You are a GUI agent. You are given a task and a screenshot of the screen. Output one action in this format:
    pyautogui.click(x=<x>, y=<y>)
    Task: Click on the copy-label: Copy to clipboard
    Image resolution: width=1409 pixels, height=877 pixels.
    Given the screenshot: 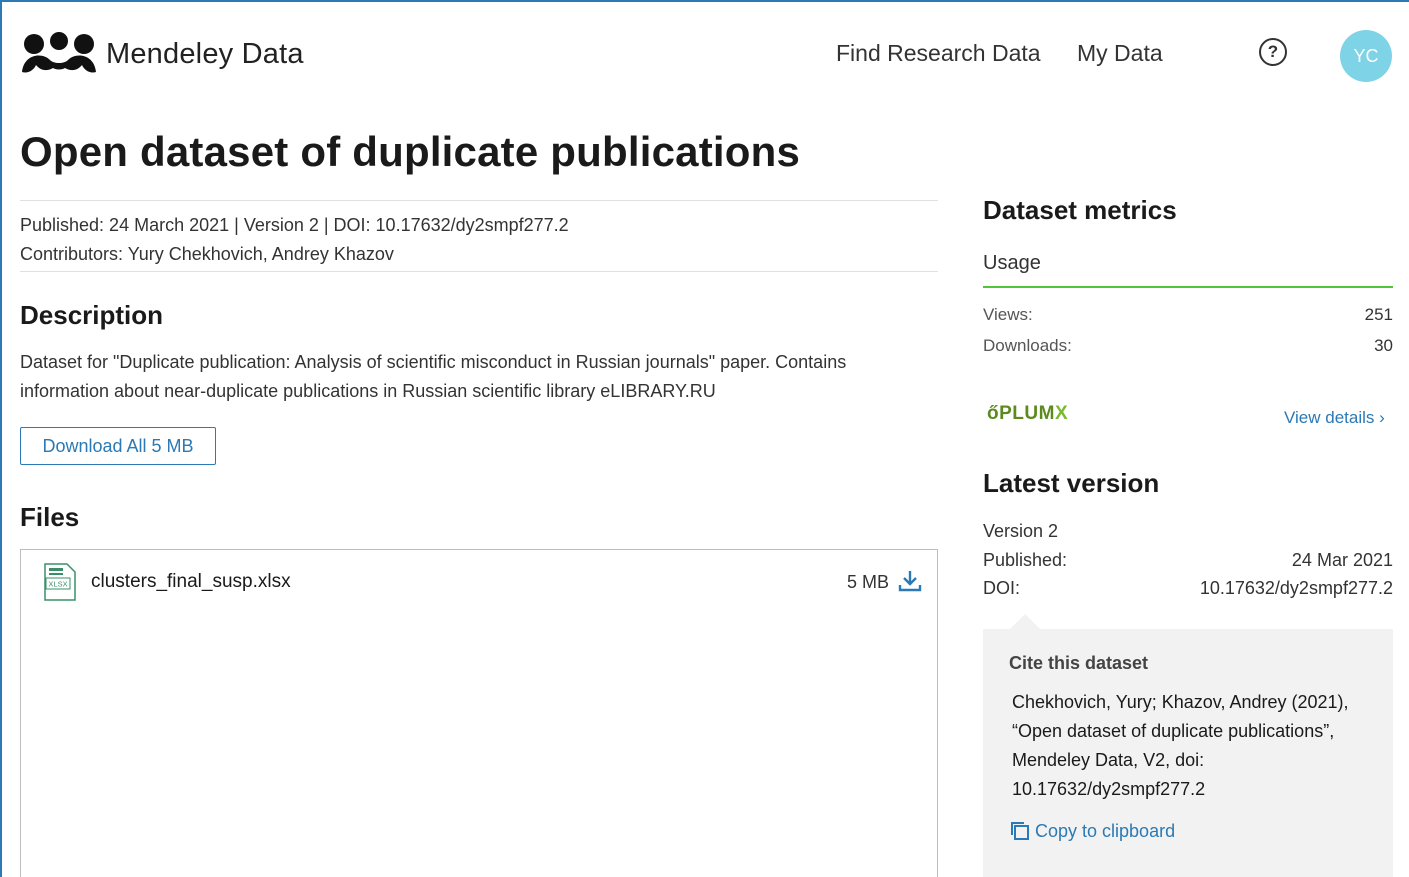 What is the action you would take?
    pyautogui.click(x=1105, y=830)
    